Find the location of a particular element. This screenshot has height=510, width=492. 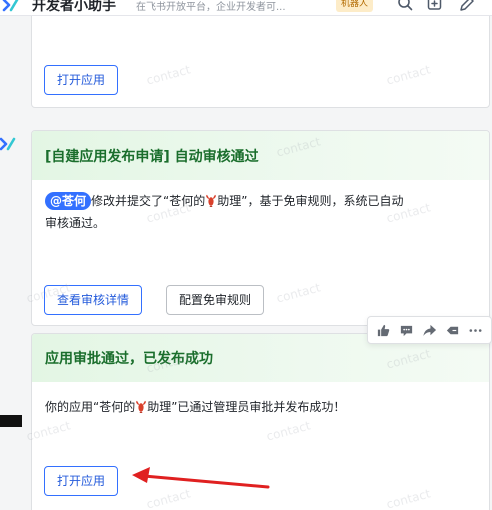

bot-logo-icon is located at coordinates (10, 6).